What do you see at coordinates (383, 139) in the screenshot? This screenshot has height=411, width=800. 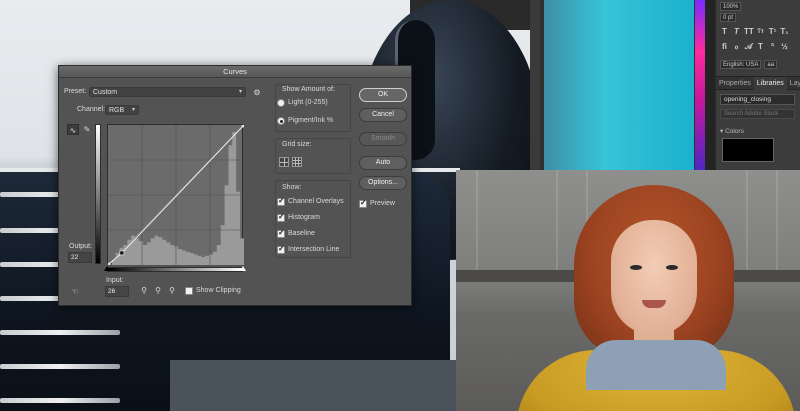 I see `smooth-button: Smooth` at bounding box center [383, 139].